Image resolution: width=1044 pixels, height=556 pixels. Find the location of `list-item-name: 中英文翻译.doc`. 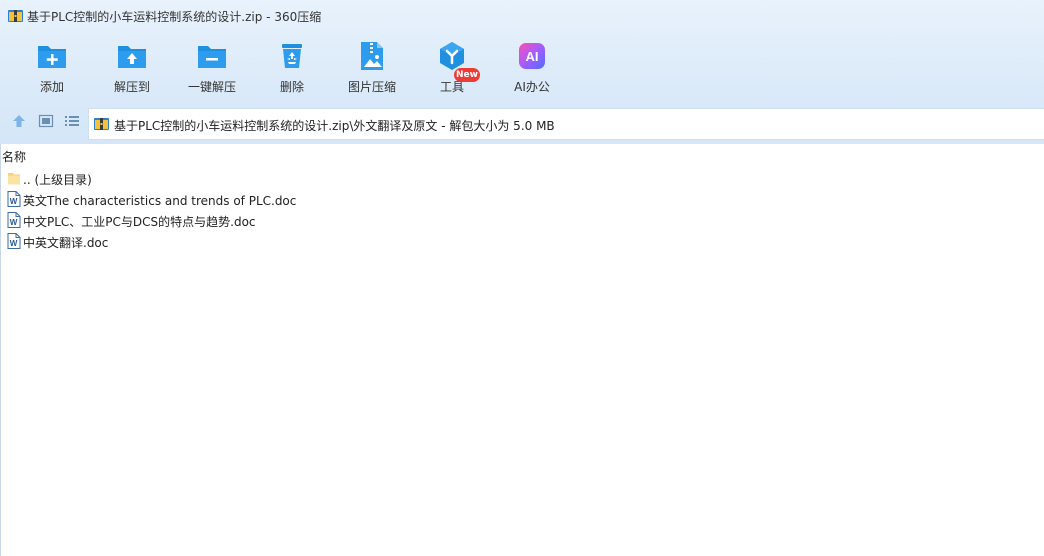

list-item-name: 中英文翻译.doc is located at coordinates (66, 243).